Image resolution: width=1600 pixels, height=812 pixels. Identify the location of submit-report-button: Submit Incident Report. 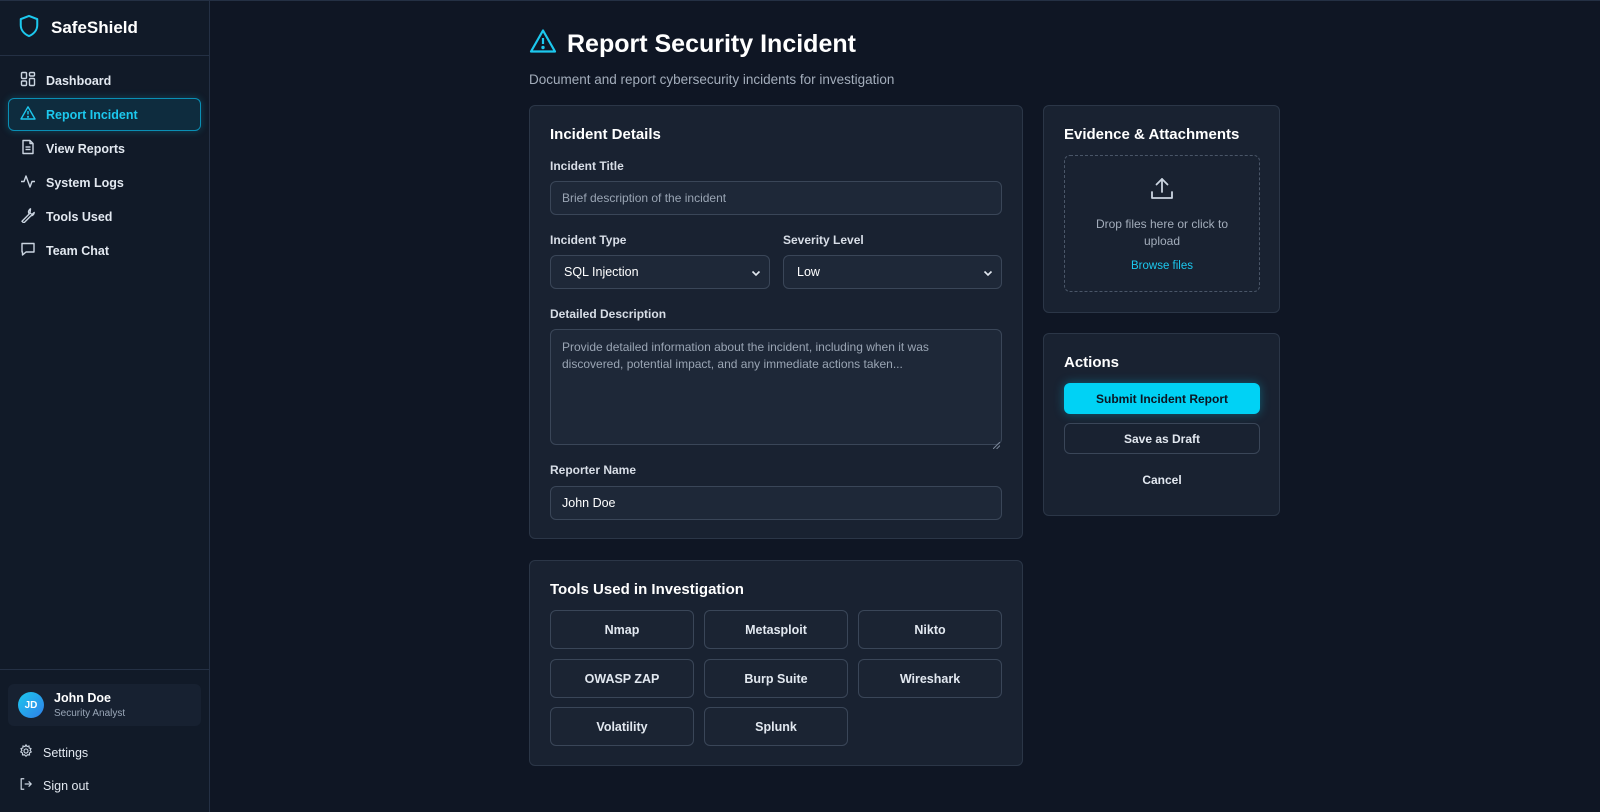
(1162, 398).